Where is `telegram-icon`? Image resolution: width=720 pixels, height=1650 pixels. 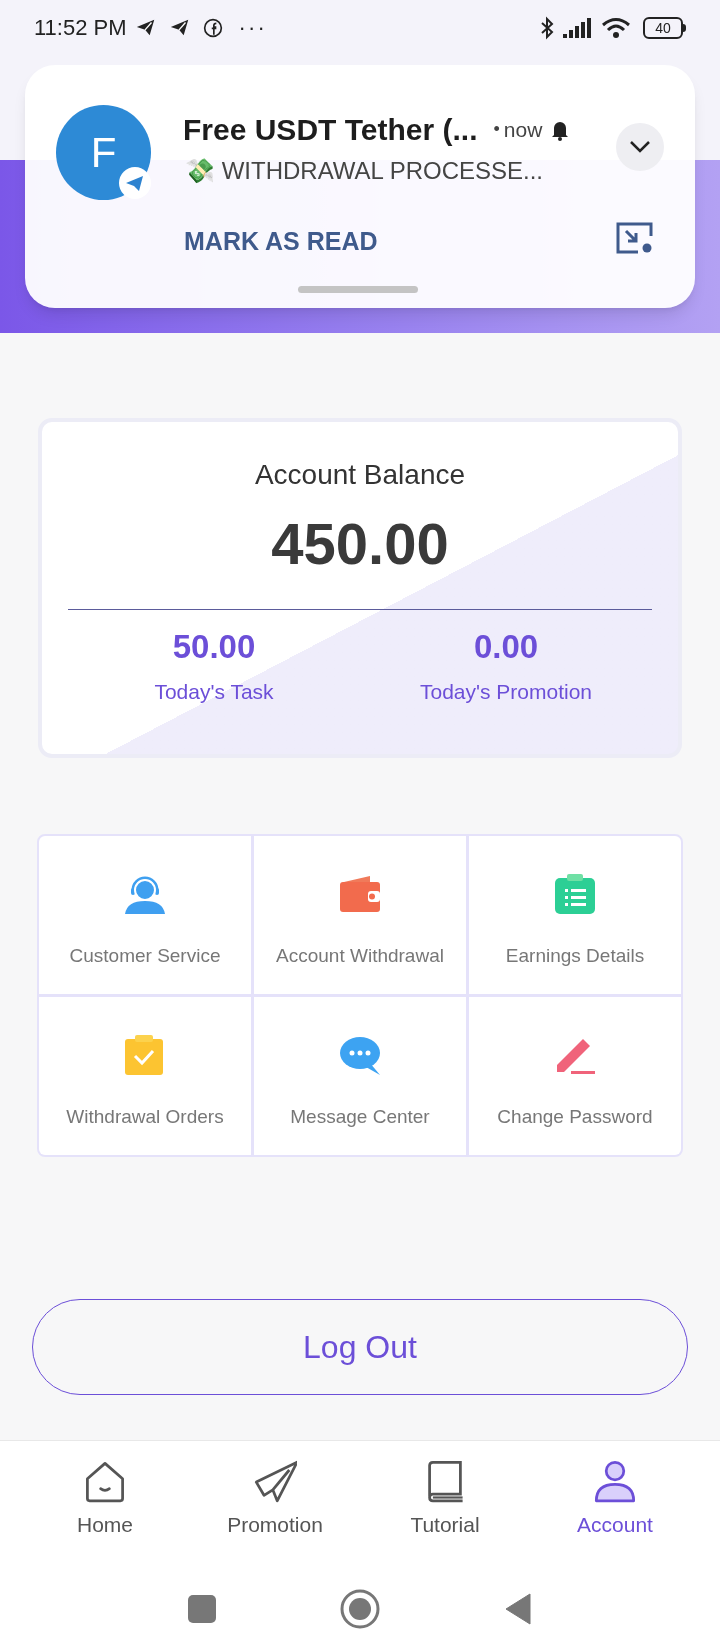 telegram-icon is located at coordinates (135, 183).